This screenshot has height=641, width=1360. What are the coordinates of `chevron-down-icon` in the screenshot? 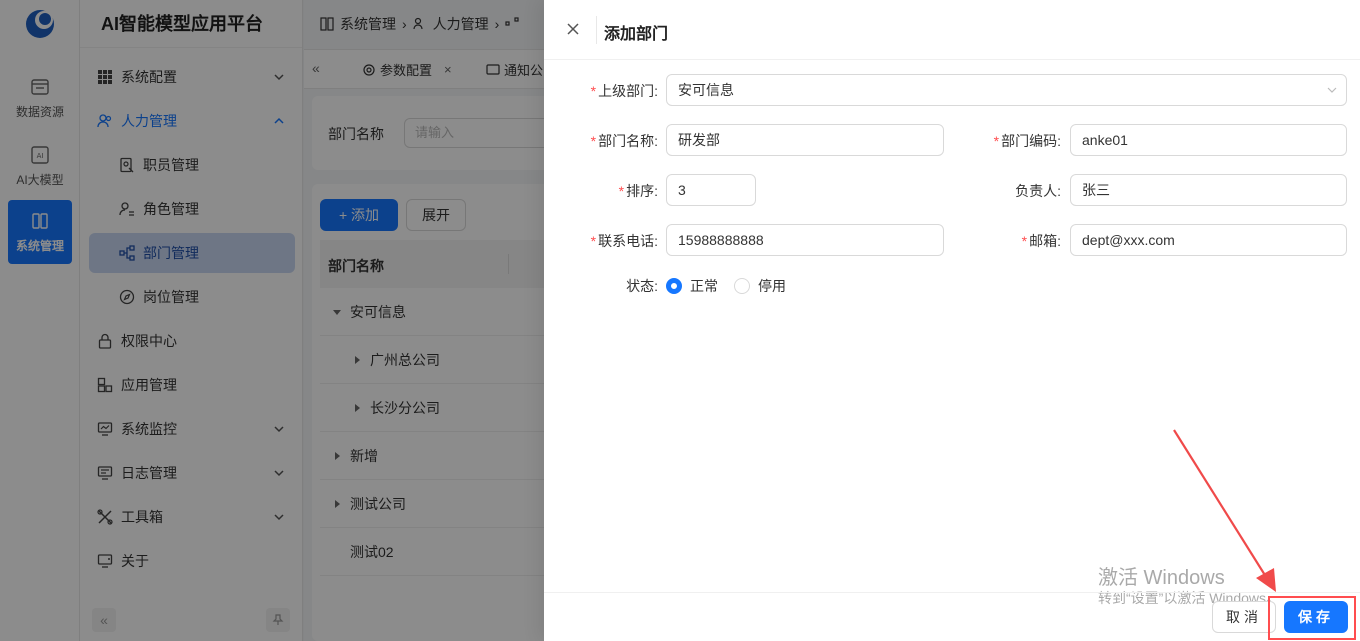 It's located at (1332, 90).